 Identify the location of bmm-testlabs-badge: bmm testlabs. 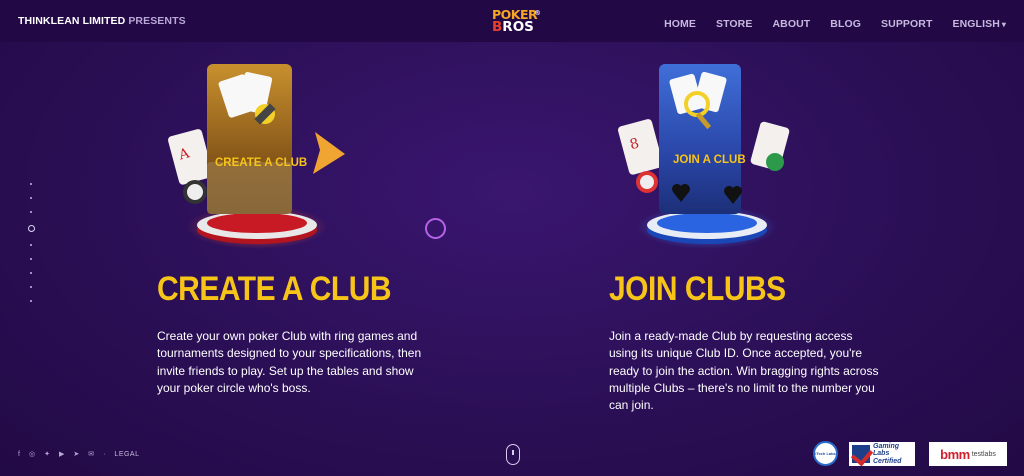
(968, 454).